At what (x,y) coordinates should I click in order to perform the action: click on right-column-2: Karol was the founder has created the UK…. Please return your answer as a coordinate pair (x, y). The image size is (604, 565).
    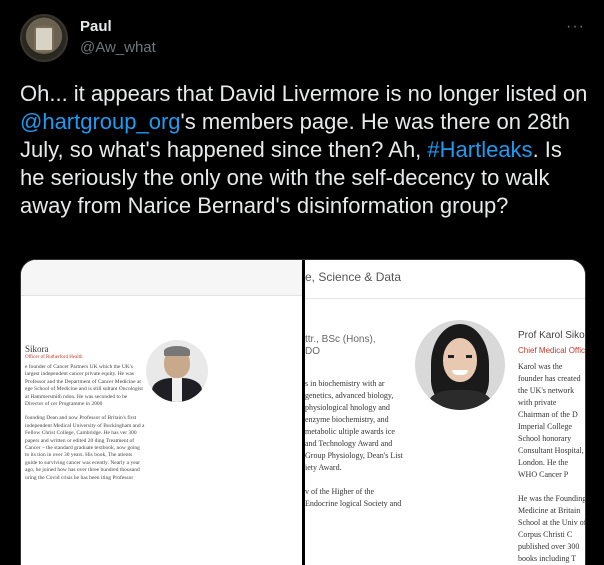
    Looking at the image, I should click on (552, 463).